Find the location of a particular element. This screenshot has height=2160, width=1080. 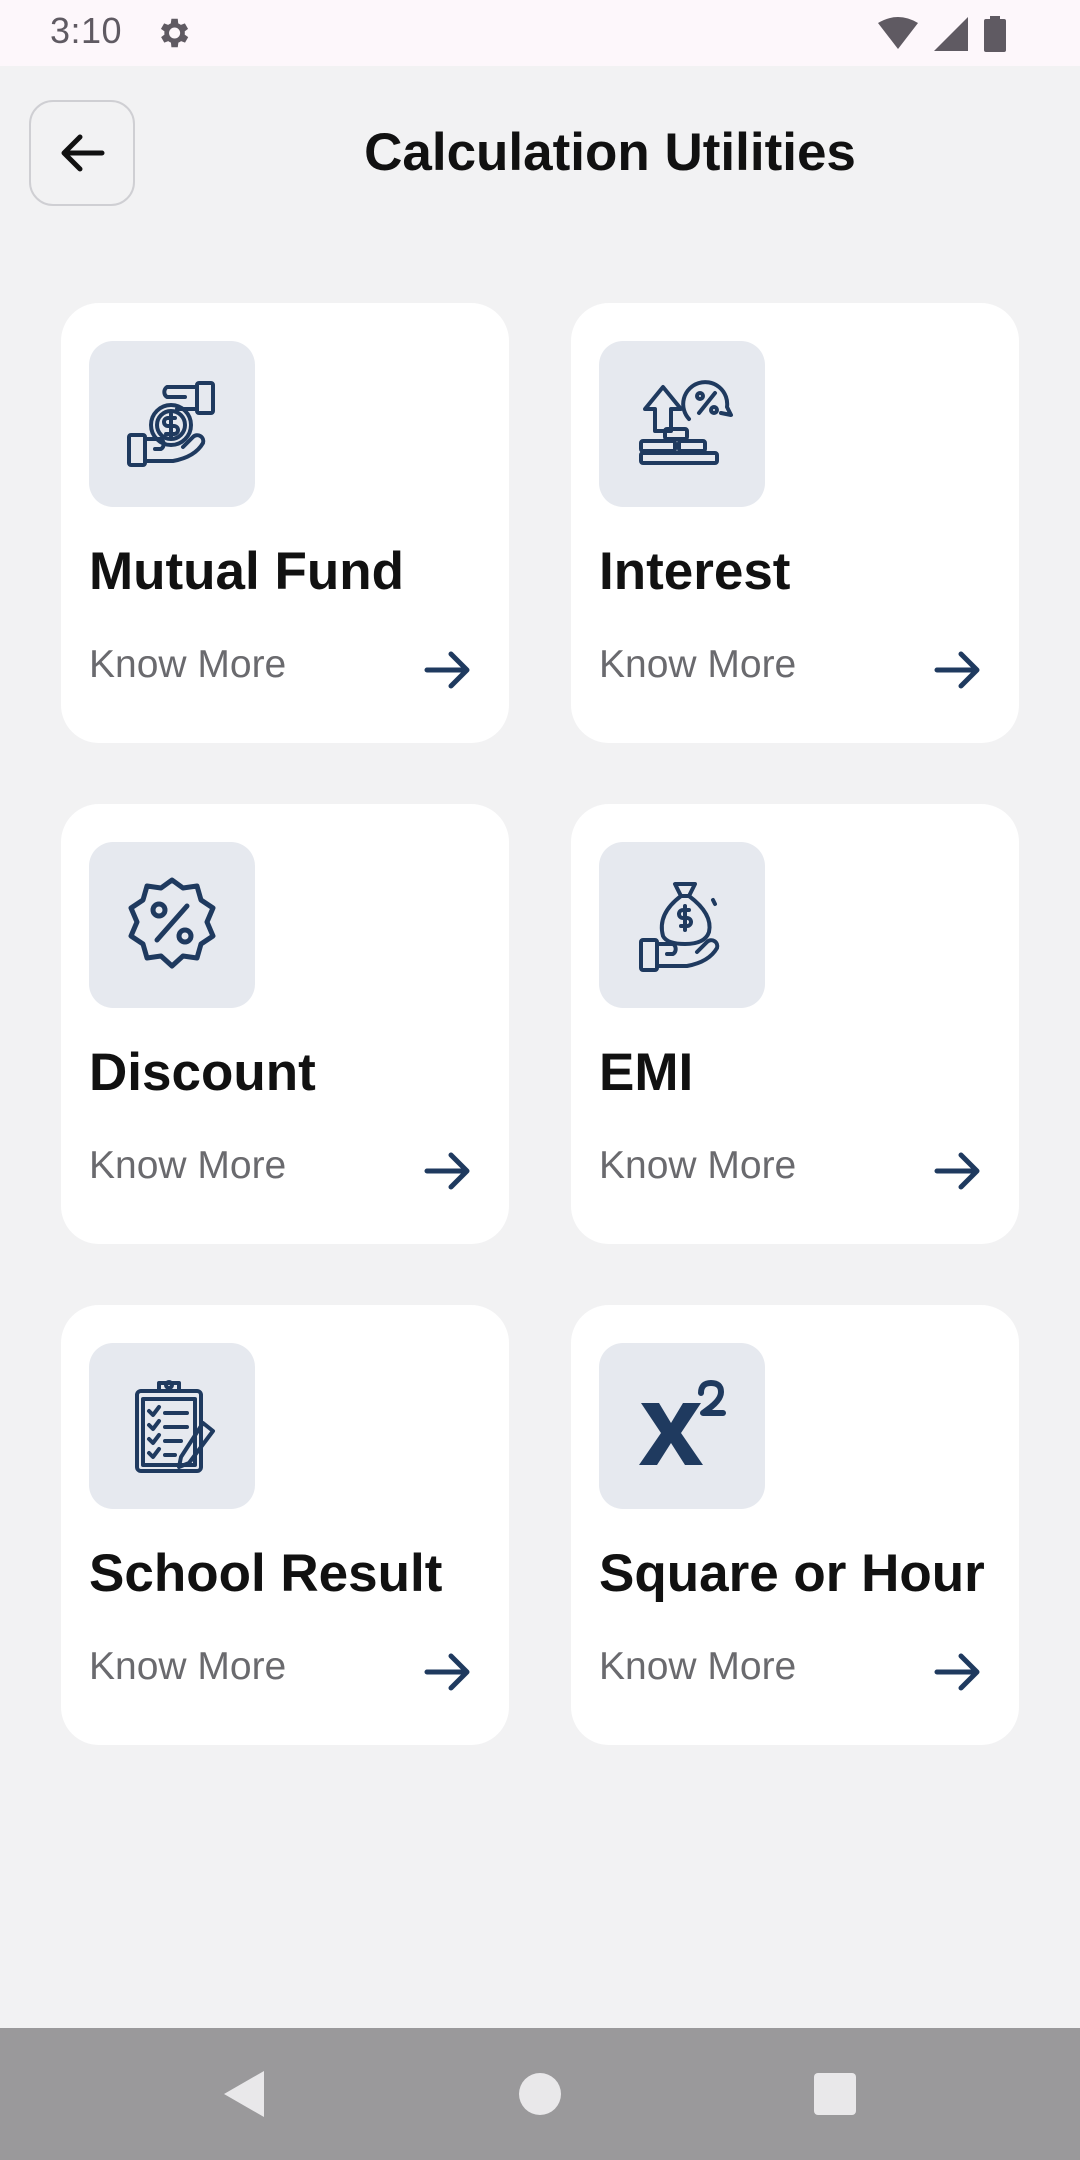

status-bar: 3:10 is located at coordinates (540, 33).